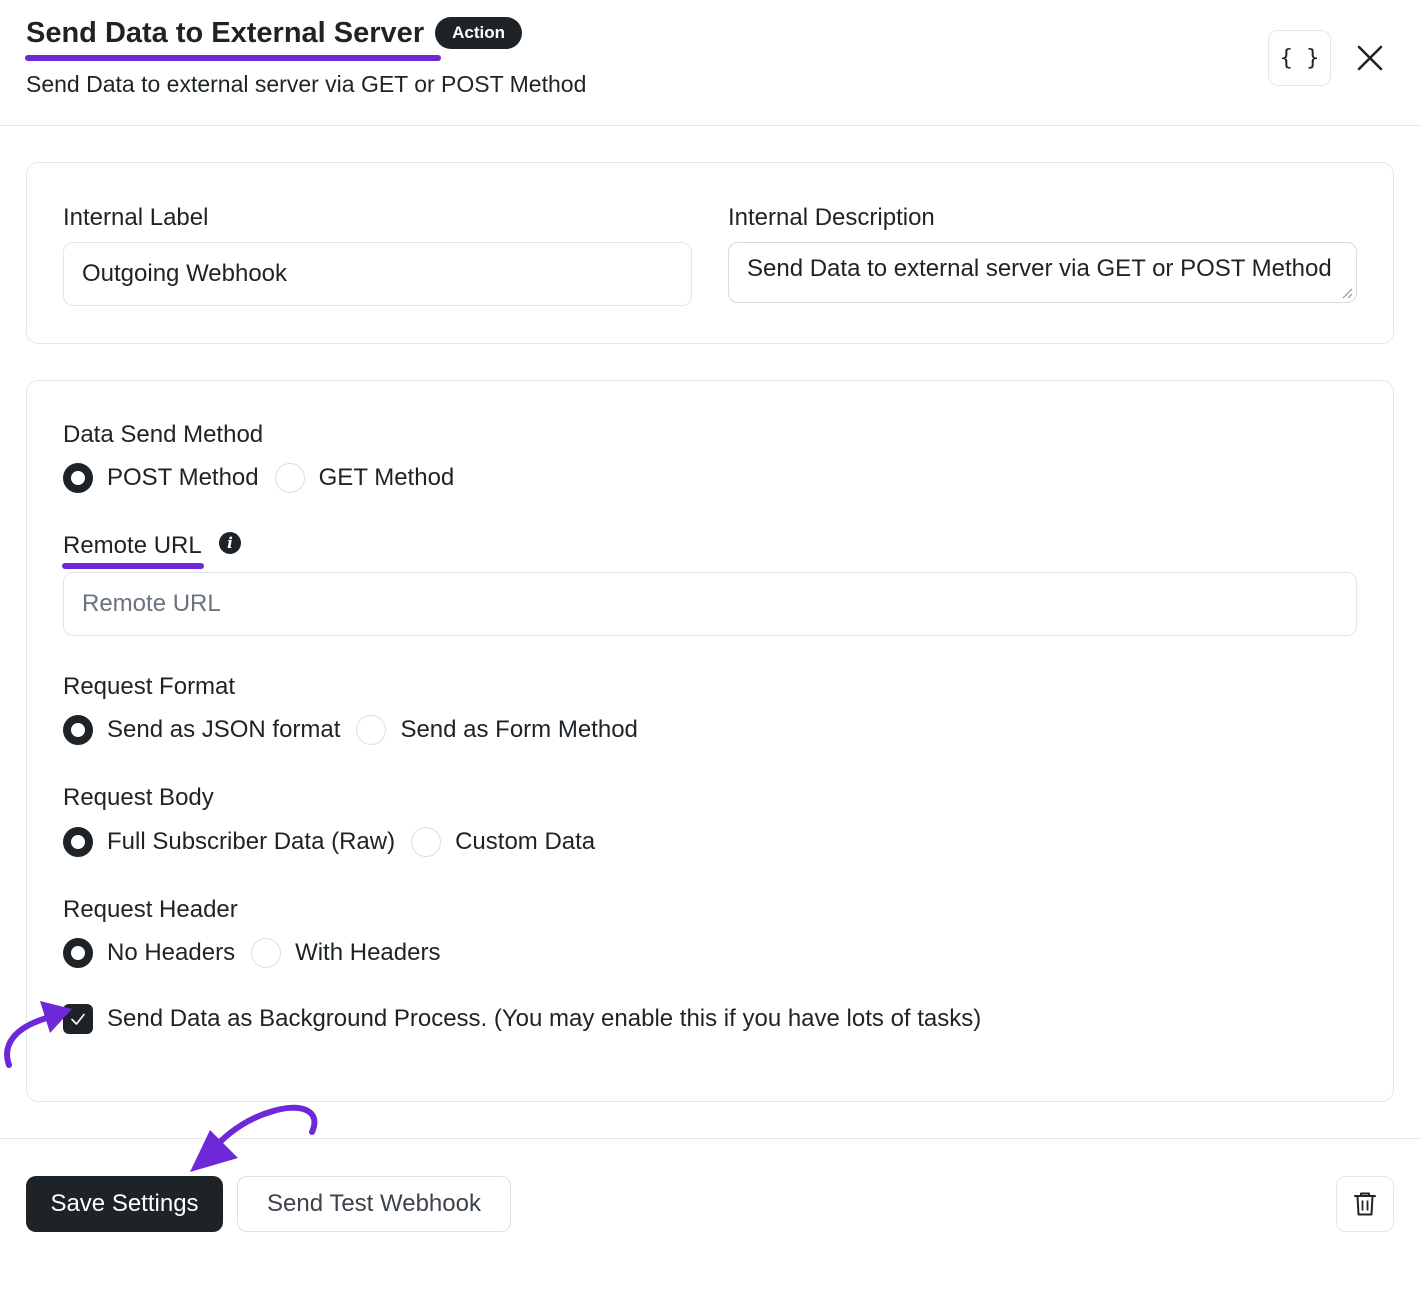 The height and width of the screenshot is (1303, 1422). I want to click on request-format-group: Send as JSON format Send as Form Method, so click(358, 730).